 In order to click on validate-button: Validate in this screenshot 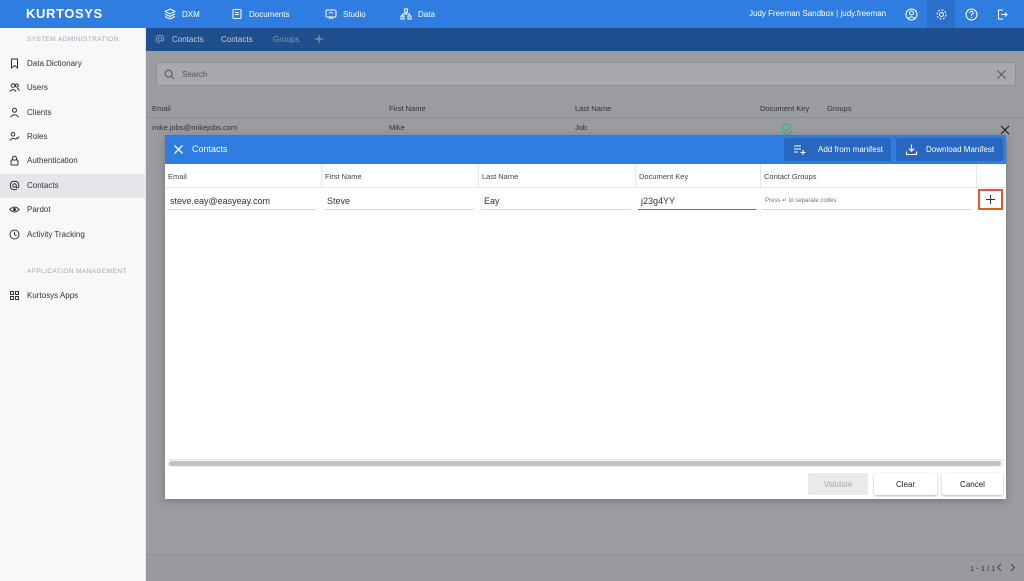, I will do `click(838, 484)`.